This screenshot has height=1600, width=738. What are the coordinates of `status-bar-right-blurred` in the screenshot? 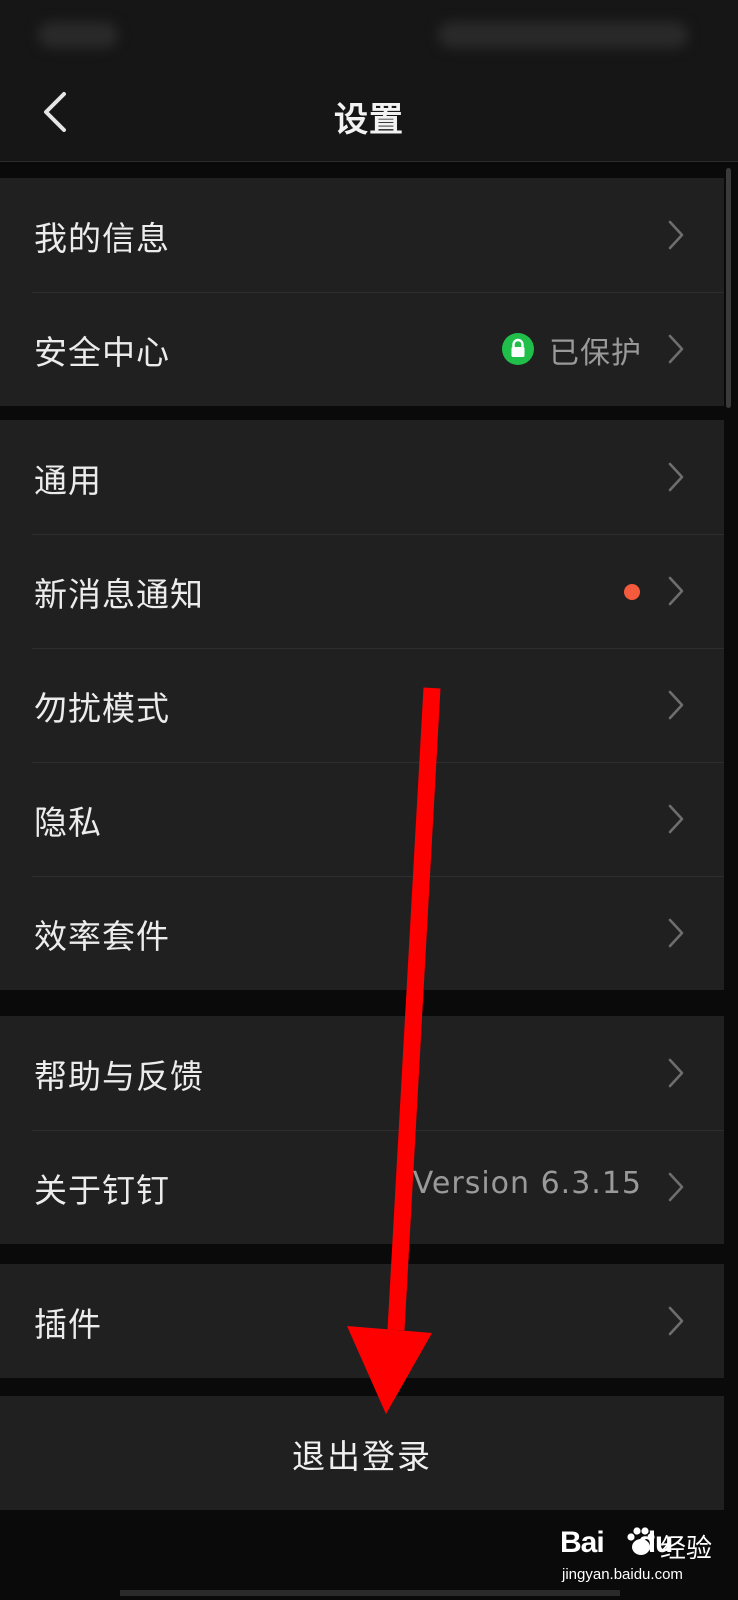 It's located at (563, 35).